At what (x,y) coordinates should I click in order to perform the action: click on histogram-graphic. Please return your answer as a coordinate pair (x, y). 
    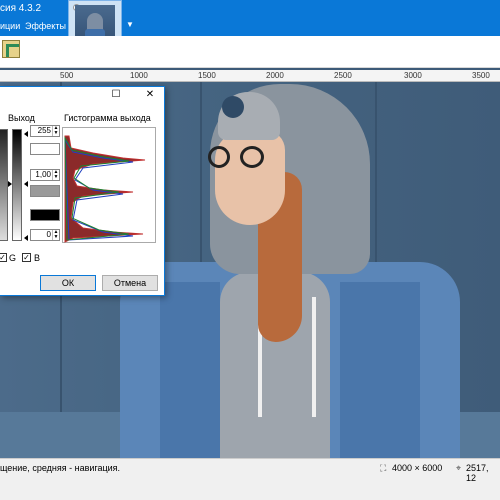
    Looking at the image, I should click on (105, 189).